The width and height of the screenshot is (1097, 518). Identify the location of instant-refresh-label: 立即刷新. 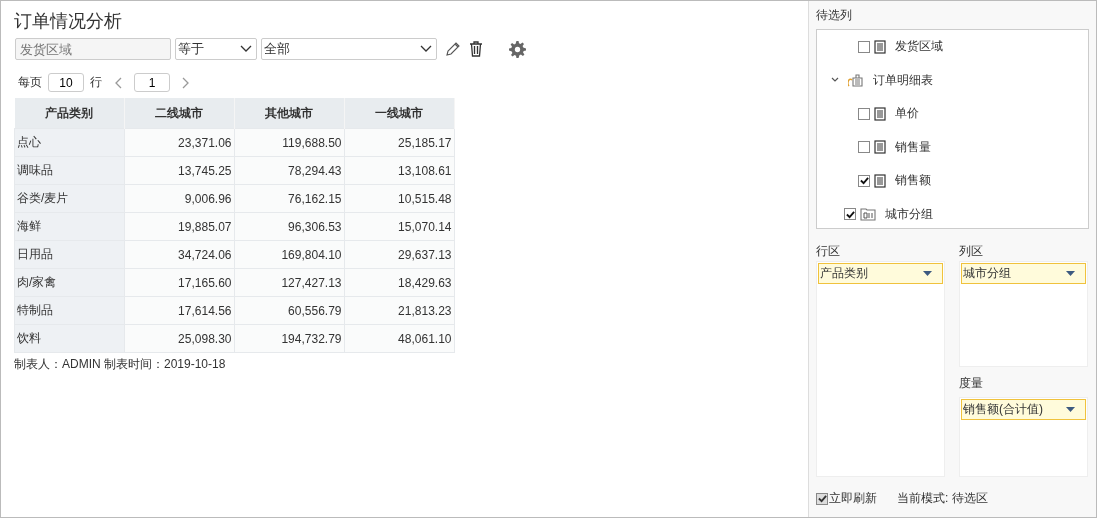
(853, 498).